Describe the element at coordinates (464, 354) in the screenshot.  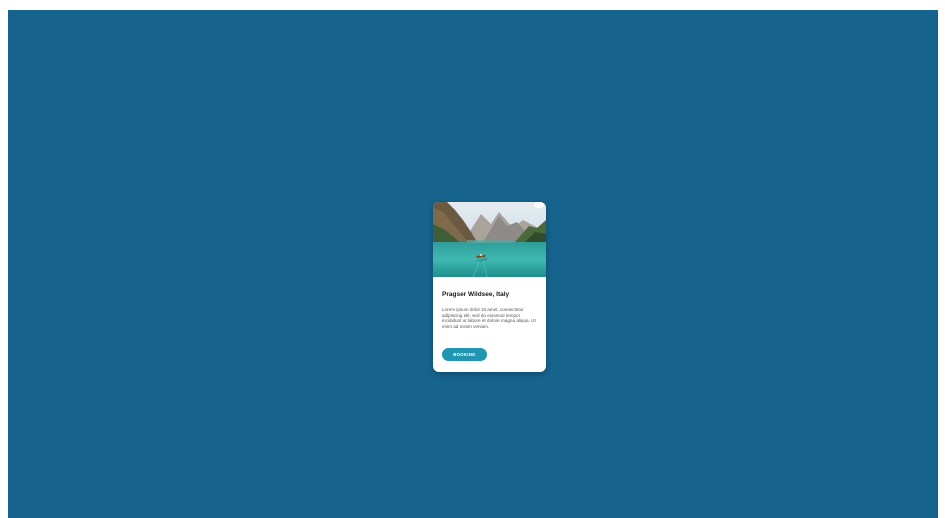
I see `booking-button: BOOKING` at that location.